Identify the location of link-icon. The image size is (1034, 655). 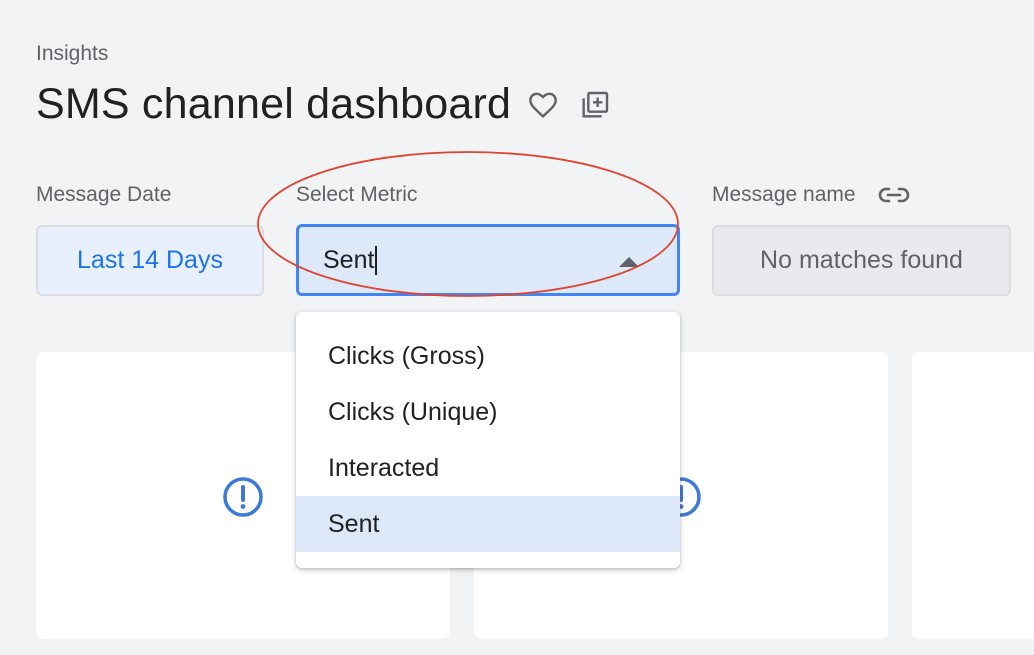
(894, 195).